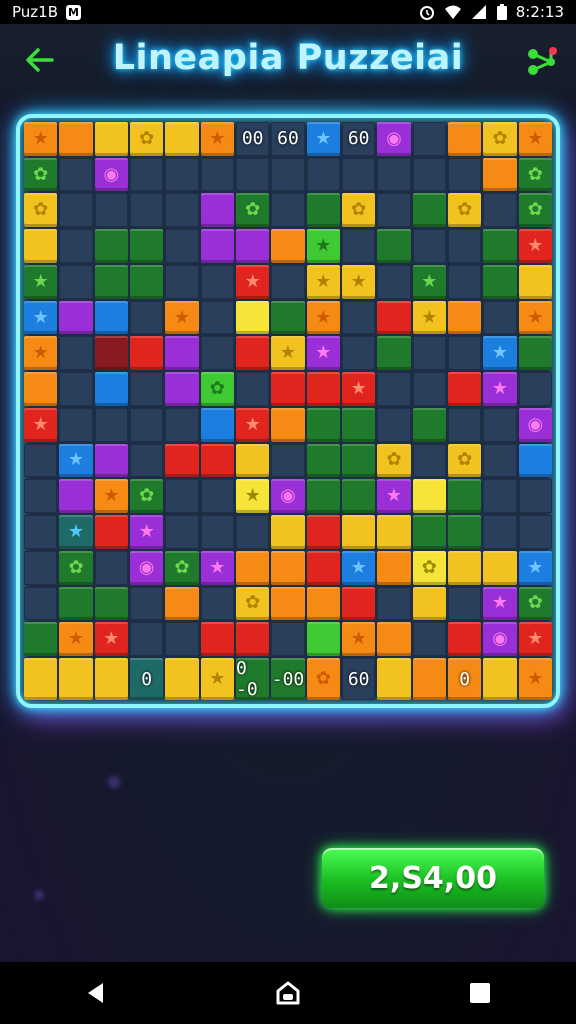  What do you see at coordinates (500, 639) in the screenshot?
I see `grid-tile: ◉` at bounding box center [500, 639].